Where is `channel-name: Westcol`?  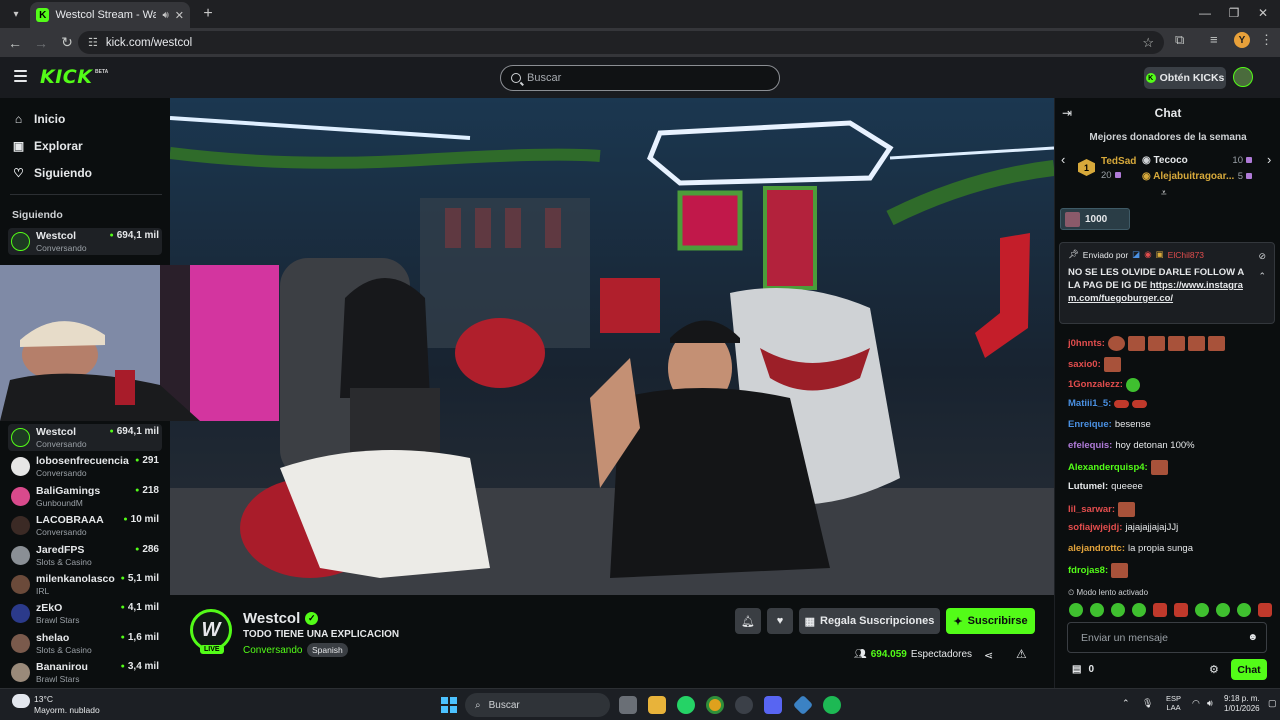 channel-name: Westcol is located at coordinates (271, 618).